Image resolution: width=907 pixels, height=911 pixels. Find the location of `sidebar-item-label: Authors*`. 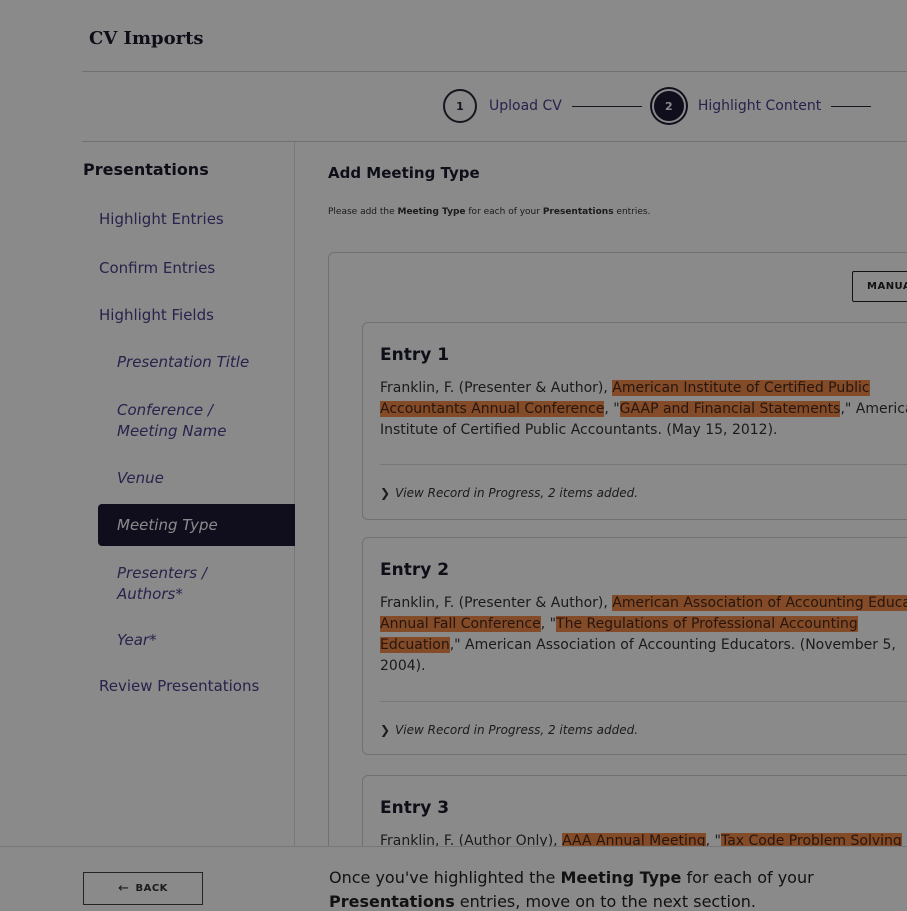

sidebar-item-label: Authors* is located at coordinates (150, 594).